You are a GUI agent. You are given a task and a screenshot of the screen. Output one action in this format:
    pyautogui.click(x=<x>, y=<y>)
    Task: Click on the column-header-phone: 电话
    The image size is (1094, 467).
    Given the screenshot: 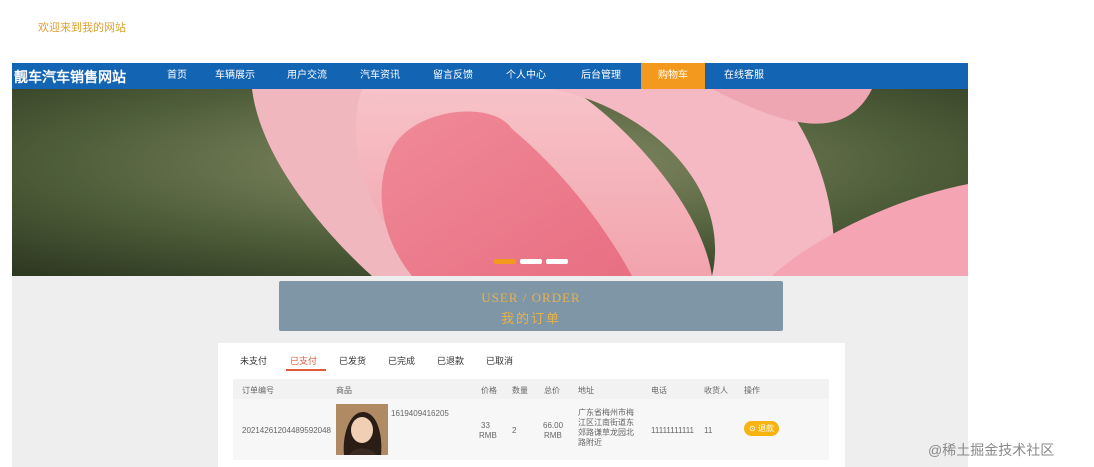 What is the action you would take?
    pyautogui.click(x=659, y=390)
    